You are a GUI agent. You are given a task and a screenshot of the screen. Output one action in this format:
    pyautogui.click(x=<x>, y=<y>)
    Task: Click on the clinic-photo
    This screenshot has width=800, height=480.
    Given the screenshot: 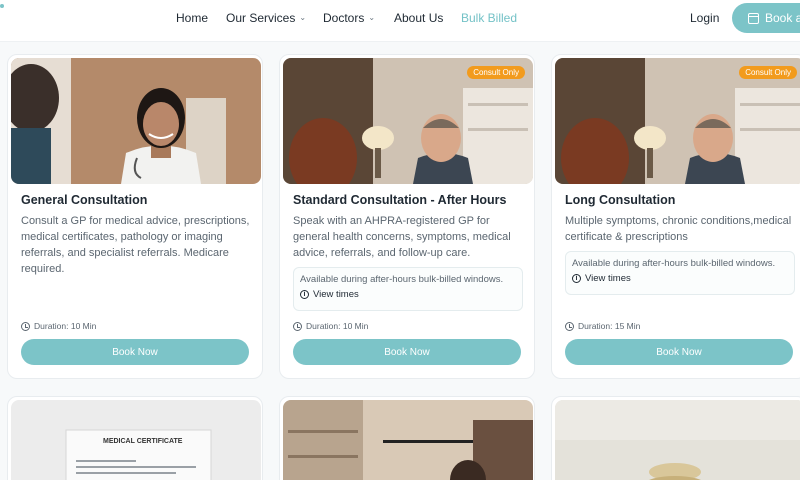 What is the action you would take?
    pyautogui.click(x=408, y=440)
    